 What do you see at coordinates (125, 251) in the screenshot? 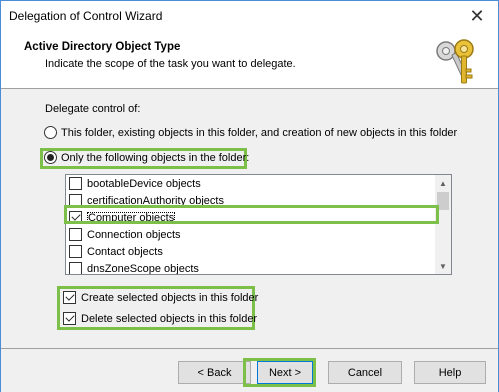
I see `list-item-label: Contact objects` at bounding box center [125, 251].